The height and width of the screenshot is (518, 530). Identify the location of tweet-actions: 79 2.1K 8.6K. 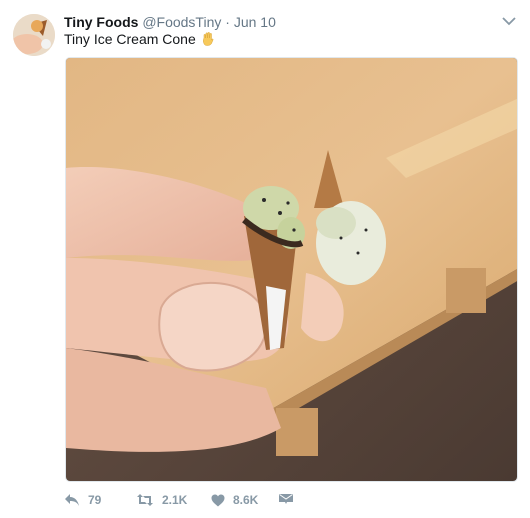
(214, 500).